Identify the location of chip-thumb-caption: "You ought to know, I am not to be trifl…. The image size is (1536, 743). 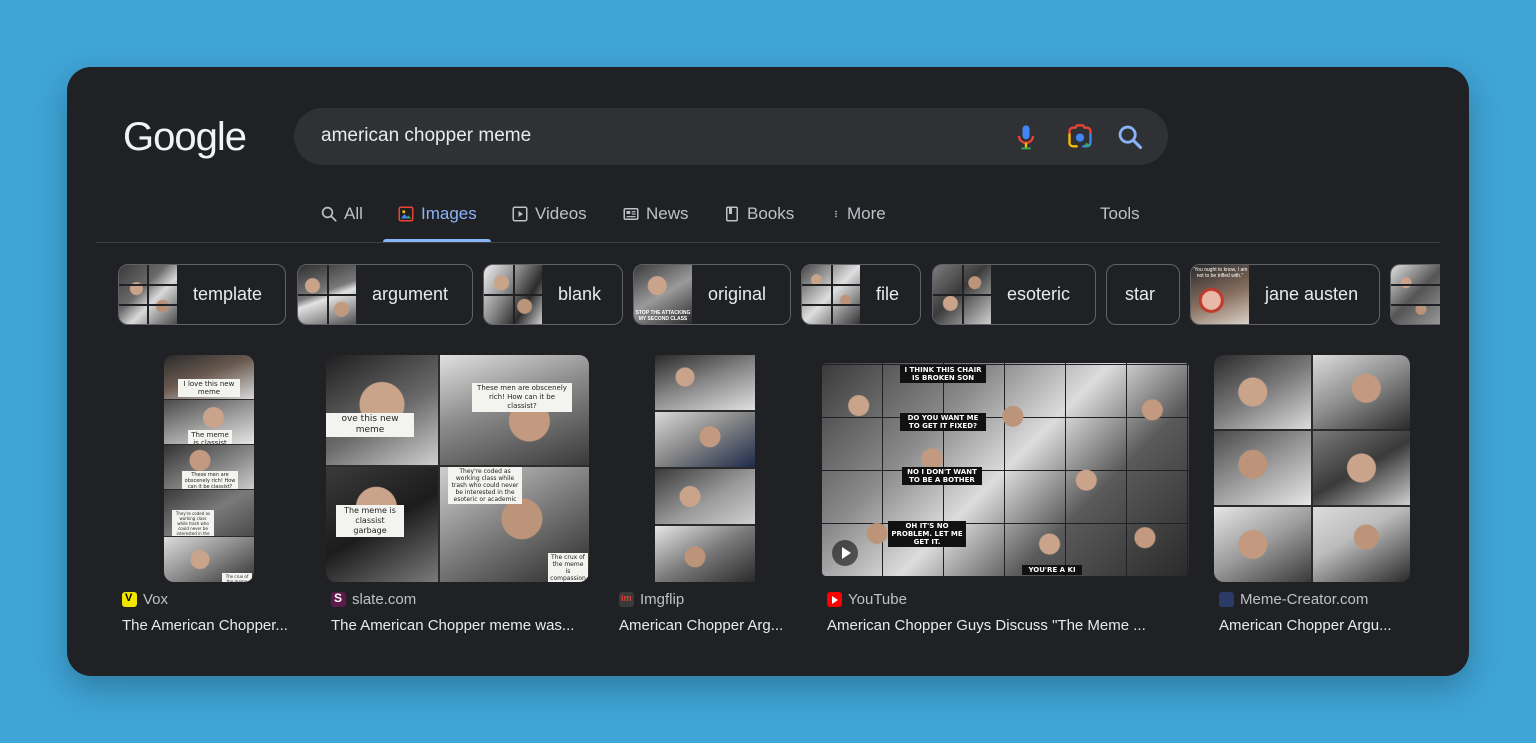
(1220, 273).